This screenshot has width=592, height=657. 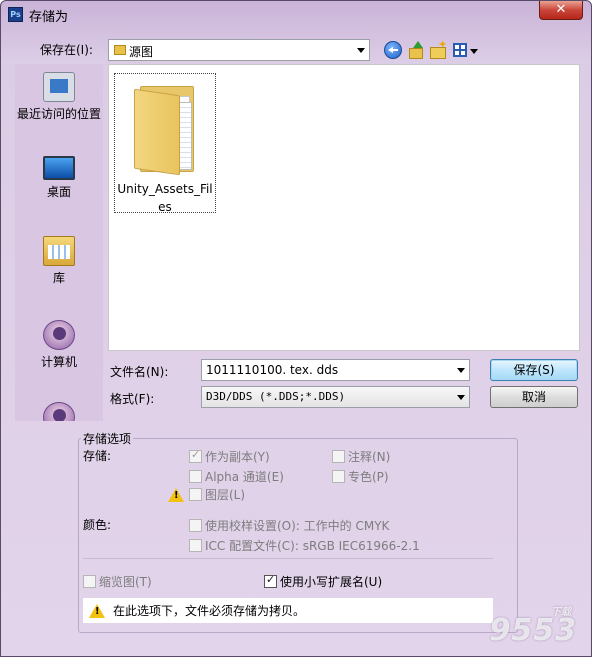 What do you see at coordinates (276, 396) in the screenshot?
I see `format-value: D3D/DDS (*.DDS;*.DDS)` at bounding box center [276, 396].